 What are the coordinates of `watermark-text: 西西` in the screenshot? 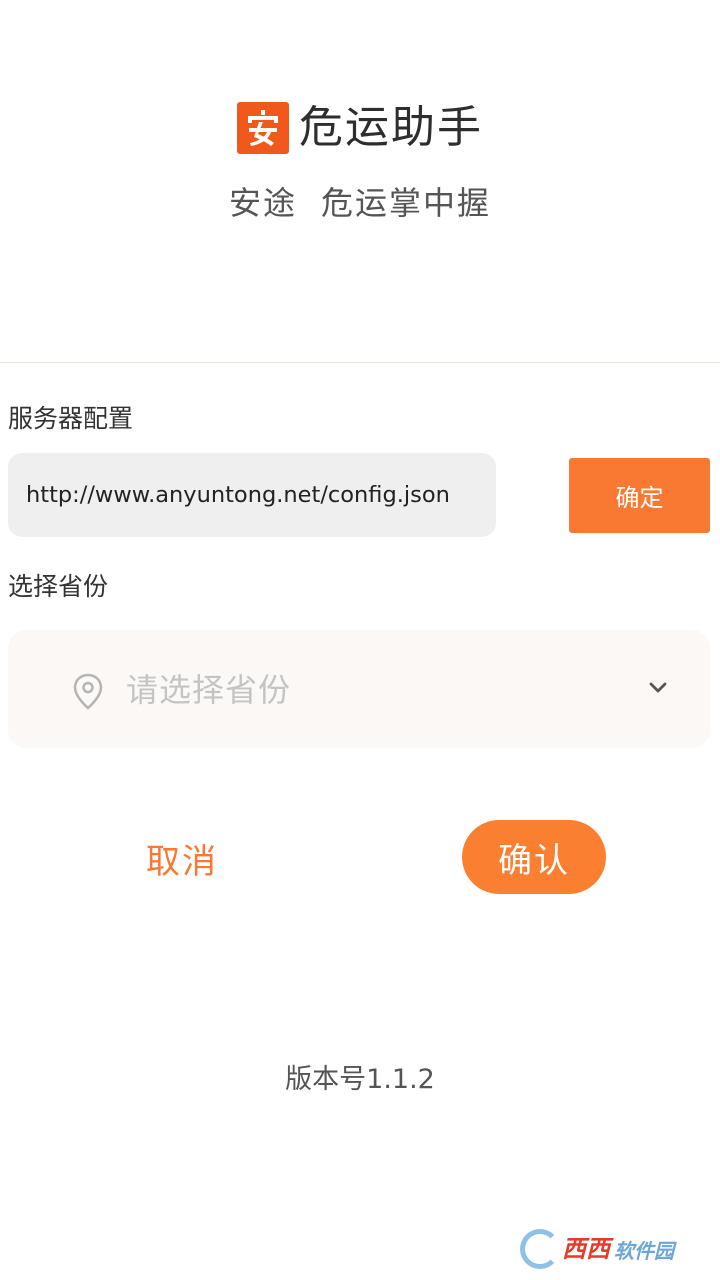 It's located at (586, 1249).